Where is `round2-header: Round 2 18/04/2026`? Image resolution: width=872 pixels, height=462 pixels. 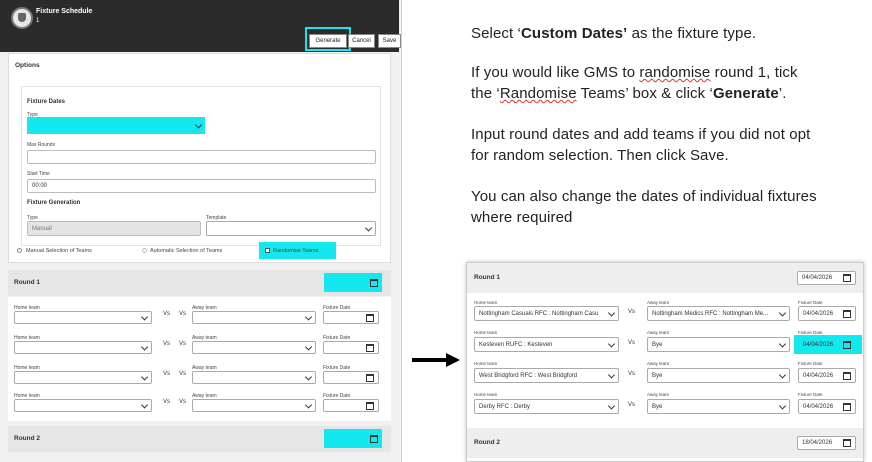
round2-header: Round 2 18/04/2026 is located at coordinates (665, 443).